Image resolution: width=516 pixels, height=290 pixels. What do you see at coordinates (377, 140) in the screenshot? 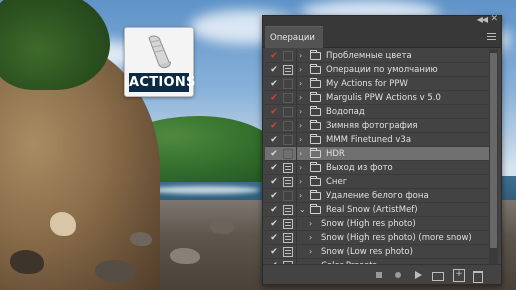
I see `action-set-row: ✔ › MMM Finetuned v3a` at bounding box center [377, 140].